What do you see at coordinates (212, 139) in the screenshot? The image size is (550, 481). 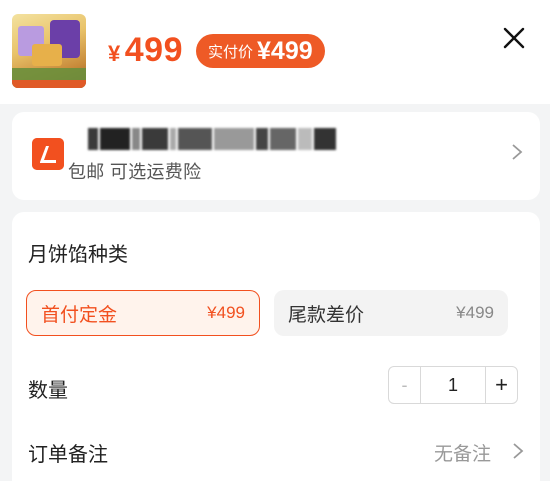 I see `redacted-address` at bounding box center [212, 139].